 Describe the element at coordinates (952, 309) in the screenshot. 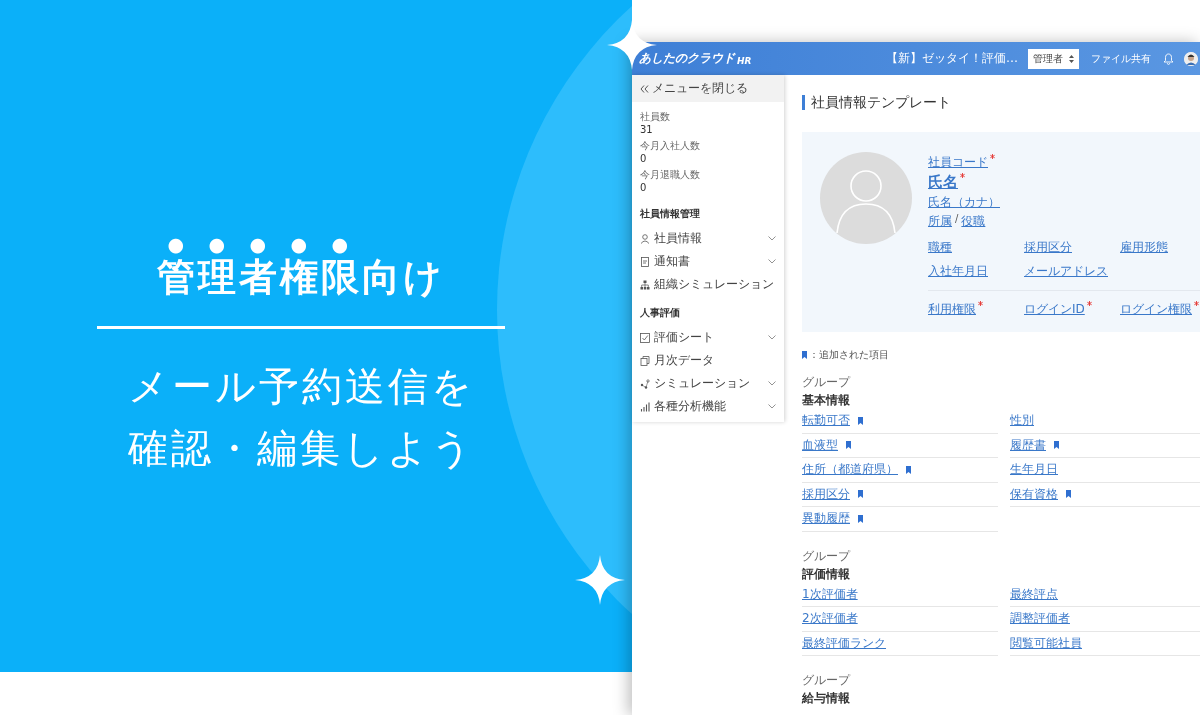

I see `access-field-link: 利用権限` at that location.